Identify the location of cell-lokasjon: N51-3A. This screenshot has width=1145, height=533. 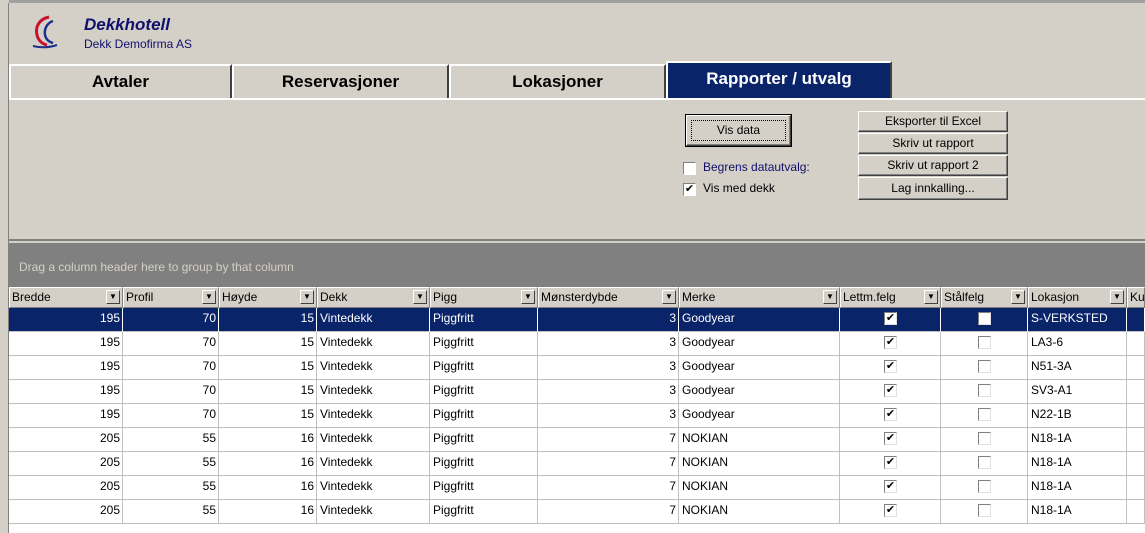
(1077, 368).